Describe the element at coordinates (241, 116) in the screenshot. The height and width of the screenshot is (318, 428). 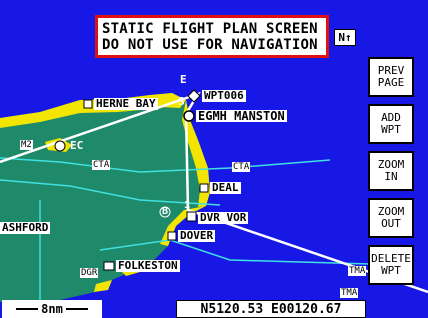
I see `airfield-label-egmh: EGMH MANSTON` at that location.